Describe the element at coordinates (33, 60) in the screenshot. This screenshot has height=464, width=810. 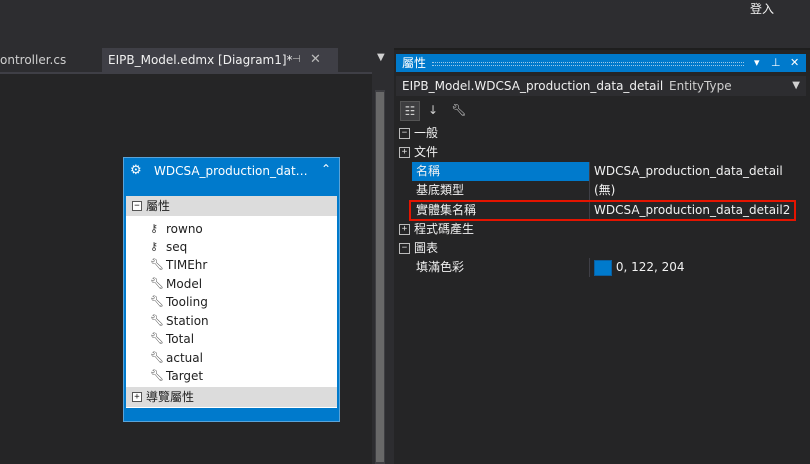
I see `tab-label: ontroller.cs` at that location.